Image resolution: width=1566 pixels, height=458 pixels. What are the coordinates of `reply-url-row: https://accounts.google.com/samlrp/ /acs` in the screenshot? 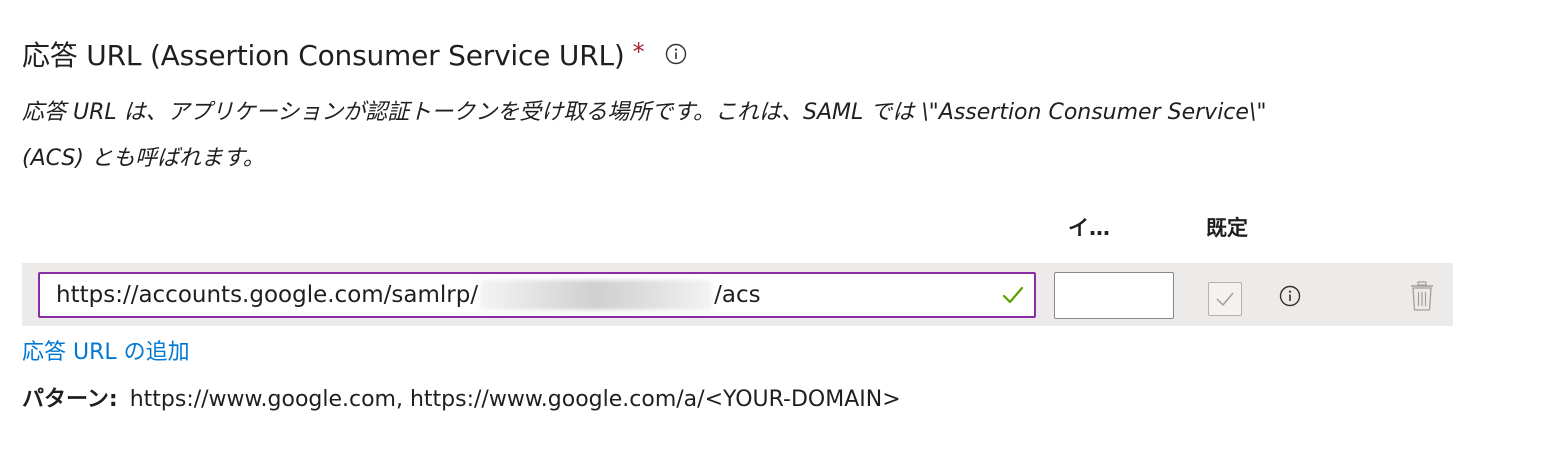 It's located at (737, 294).